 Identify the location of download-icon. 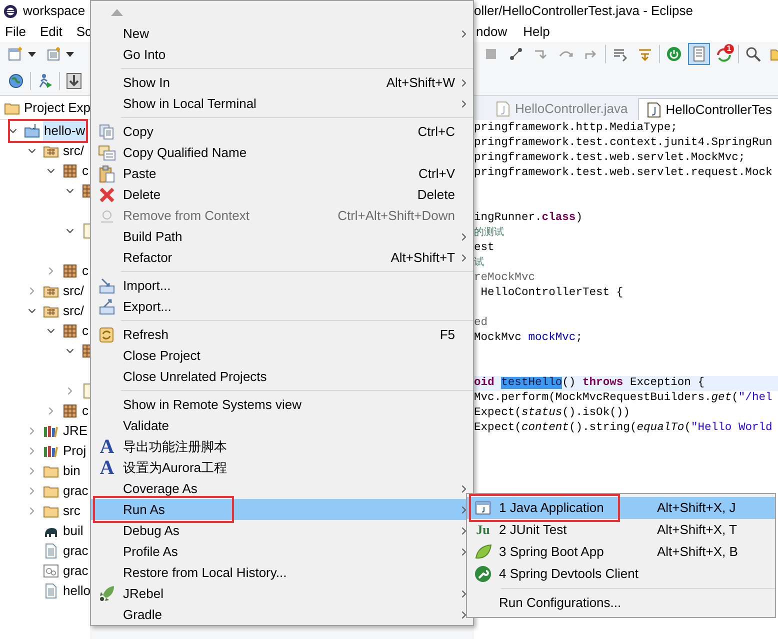
(74, 80).